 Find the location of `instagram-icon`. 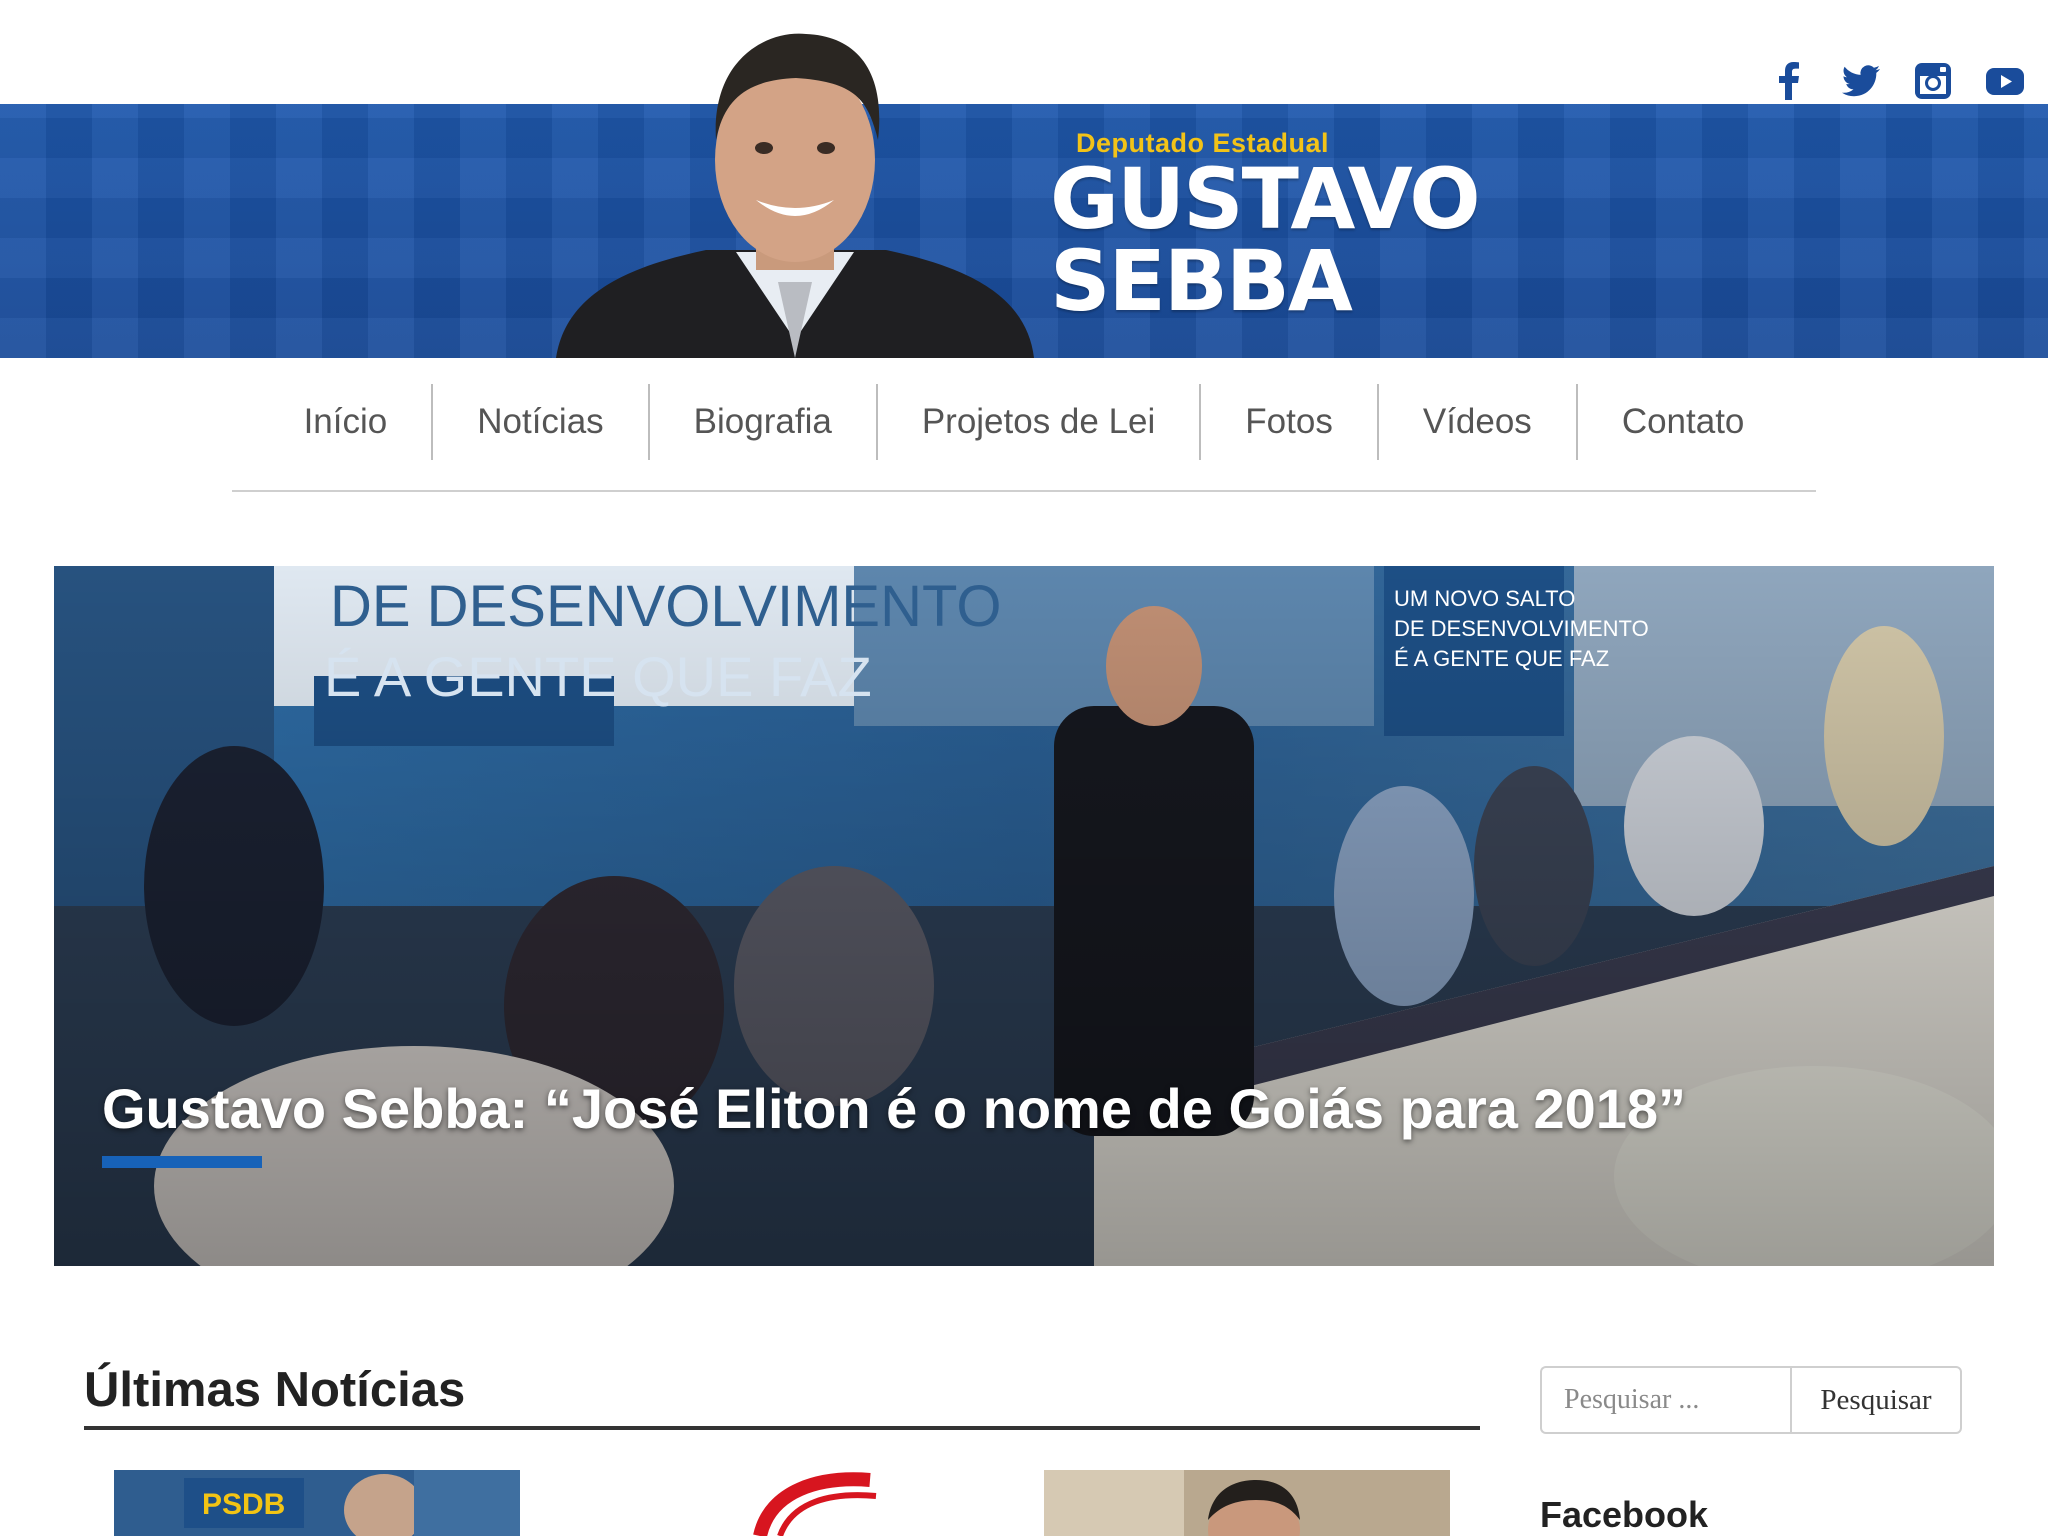

instagram-icon is located at coordinates (1933, 81).